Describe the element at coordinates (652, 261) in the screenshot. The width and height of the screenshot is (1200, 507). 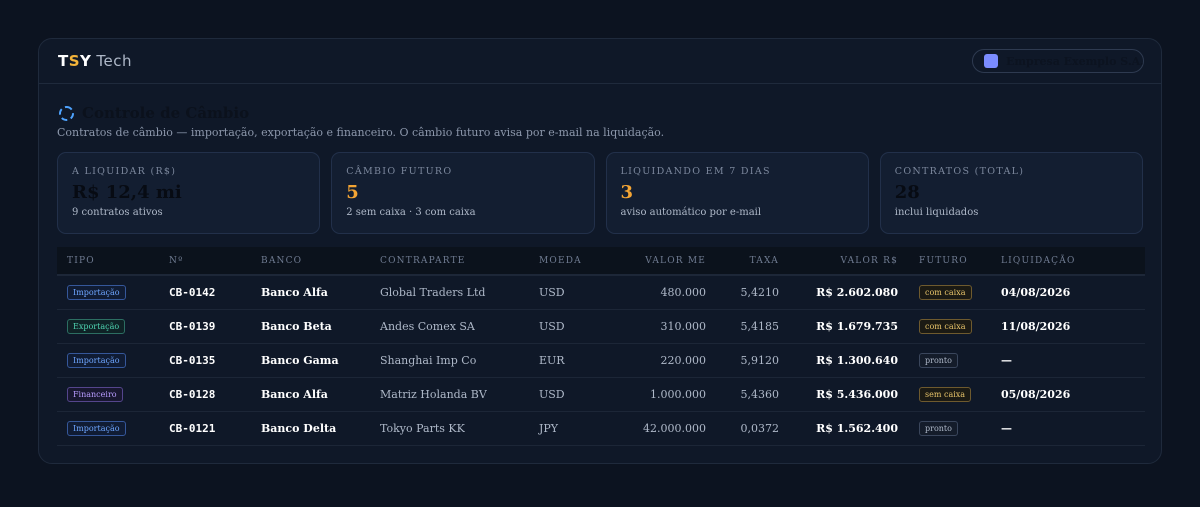
I see `col-header-valor-me: VALOR ME` at that location.